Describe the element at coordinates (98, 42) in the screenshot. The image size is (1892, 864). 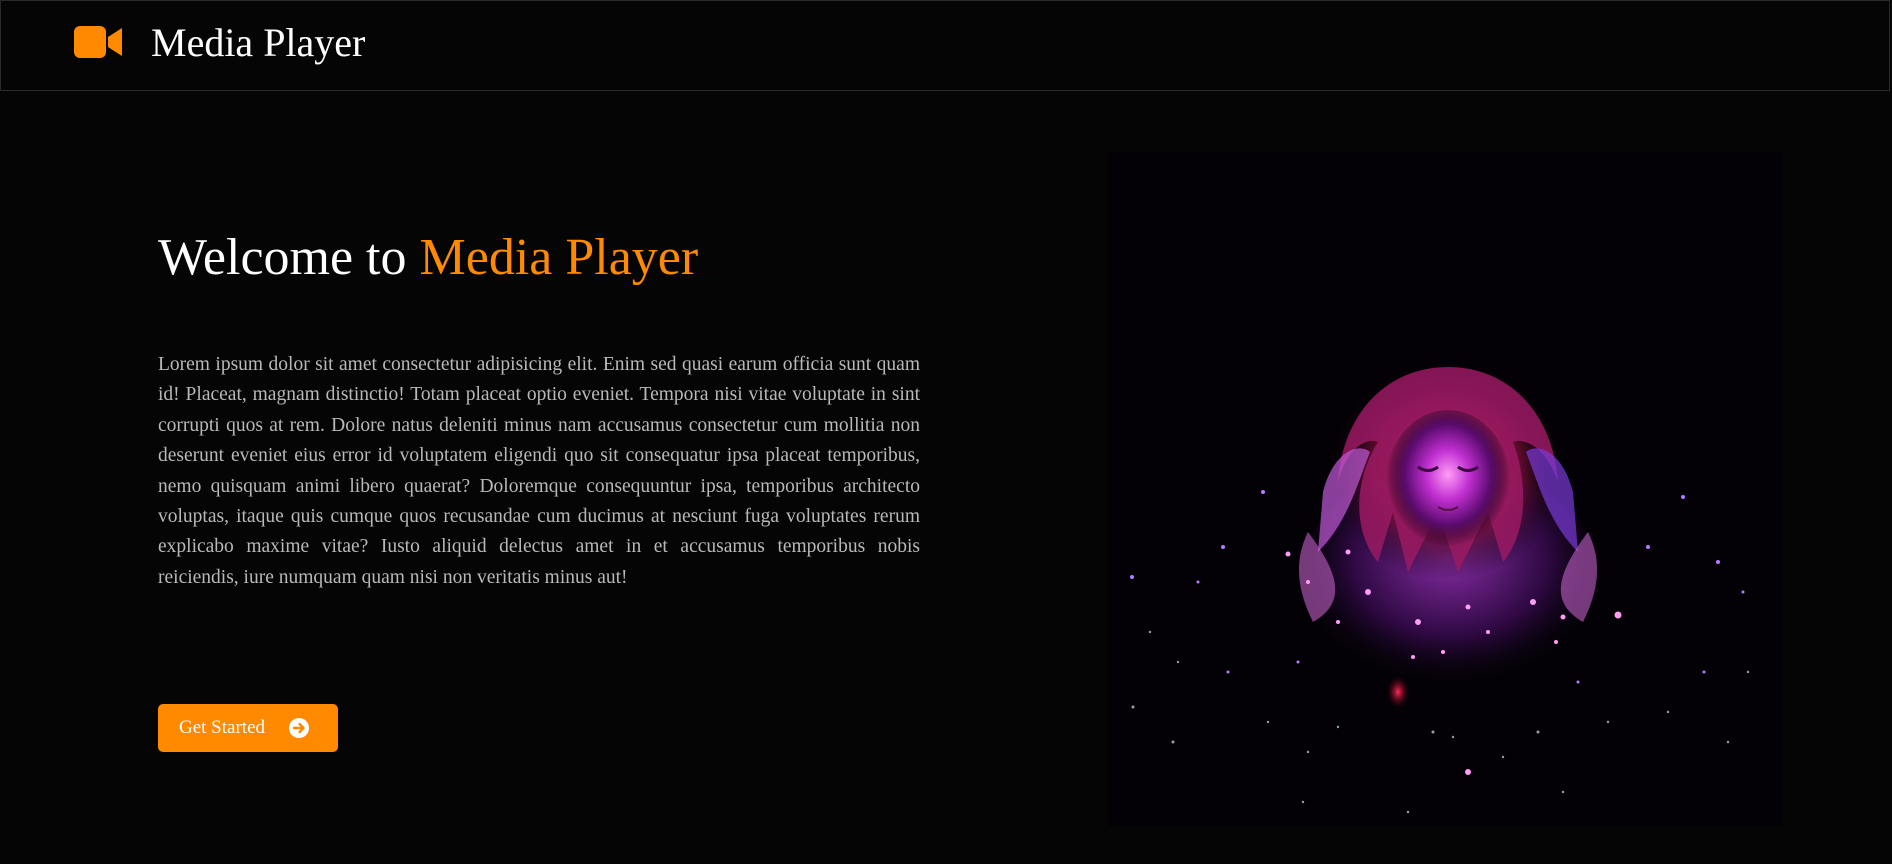
I see `video-camera-icon` at that location.